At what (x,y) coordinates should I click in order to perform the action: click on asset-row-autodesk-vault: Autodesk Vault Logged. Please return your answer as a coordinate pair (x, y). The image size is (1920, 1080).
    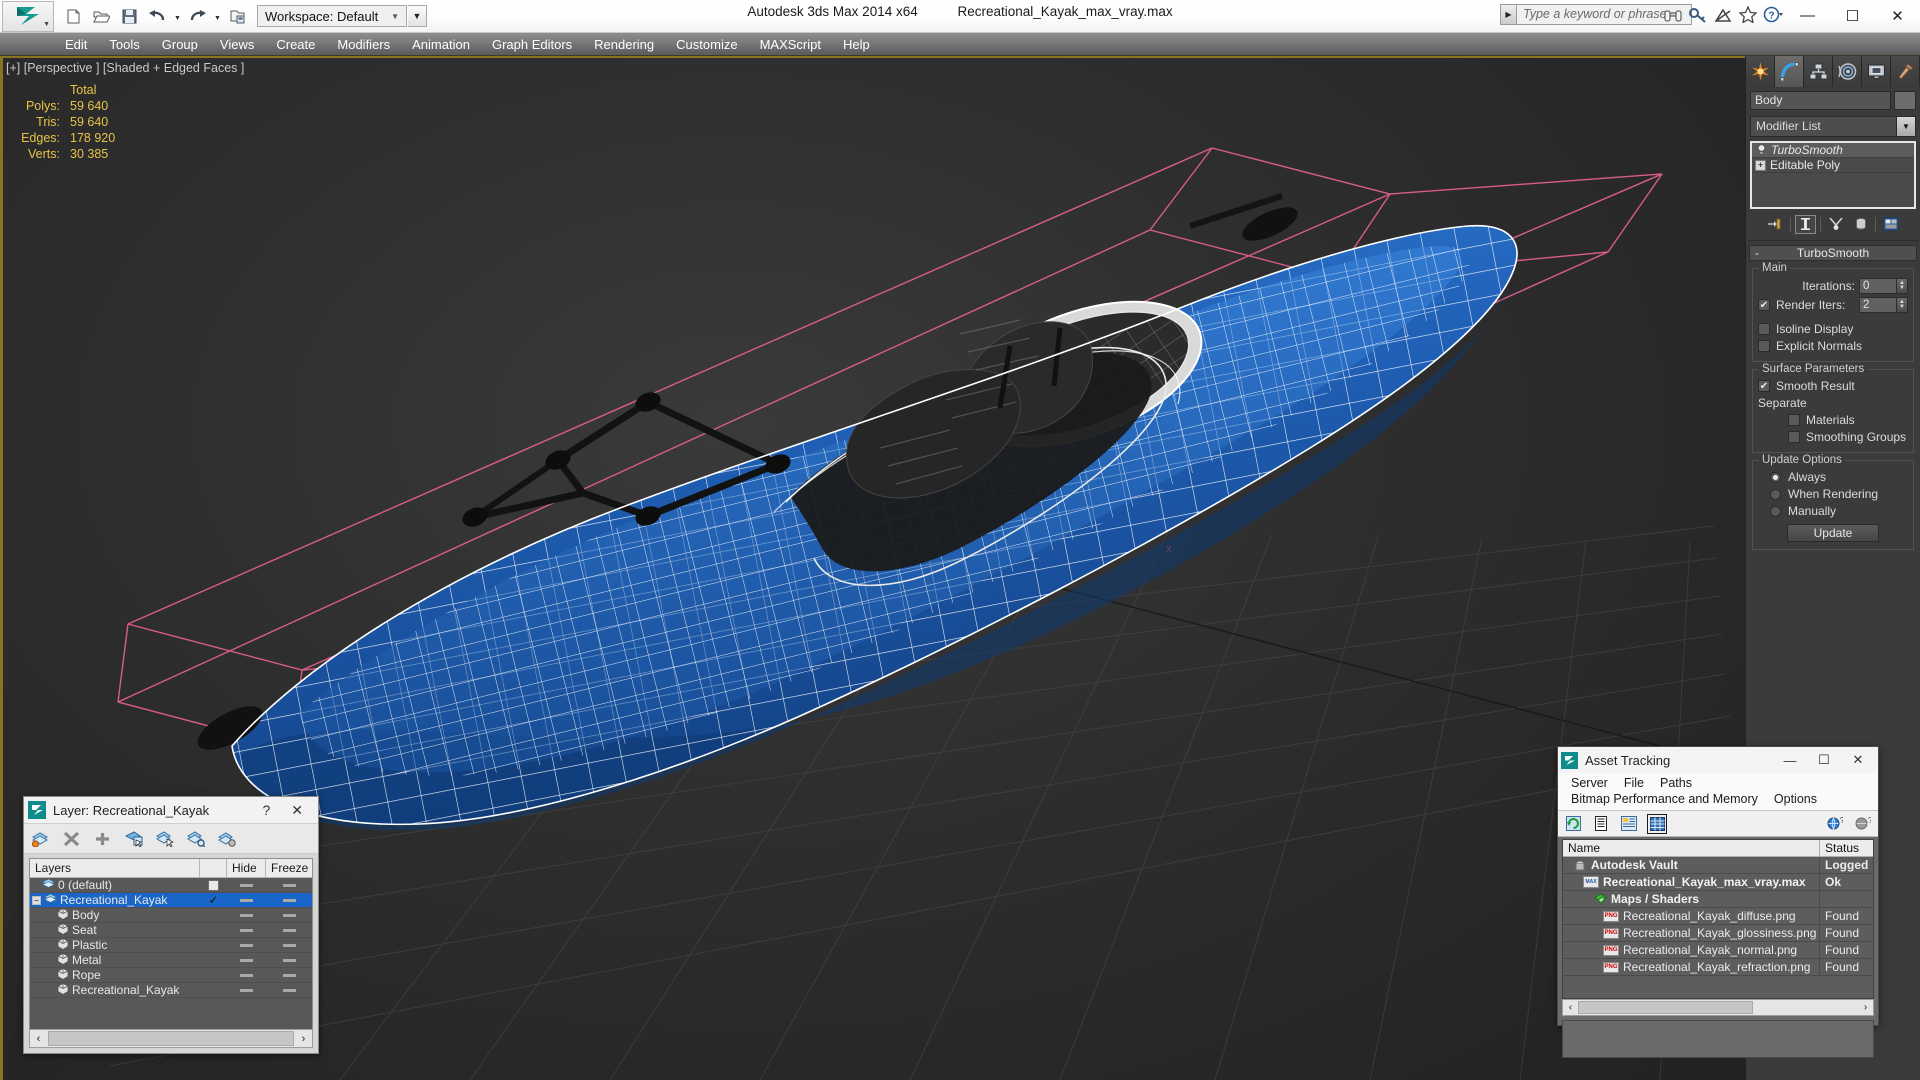
    Looking at the image, I should click on (1718, 865).